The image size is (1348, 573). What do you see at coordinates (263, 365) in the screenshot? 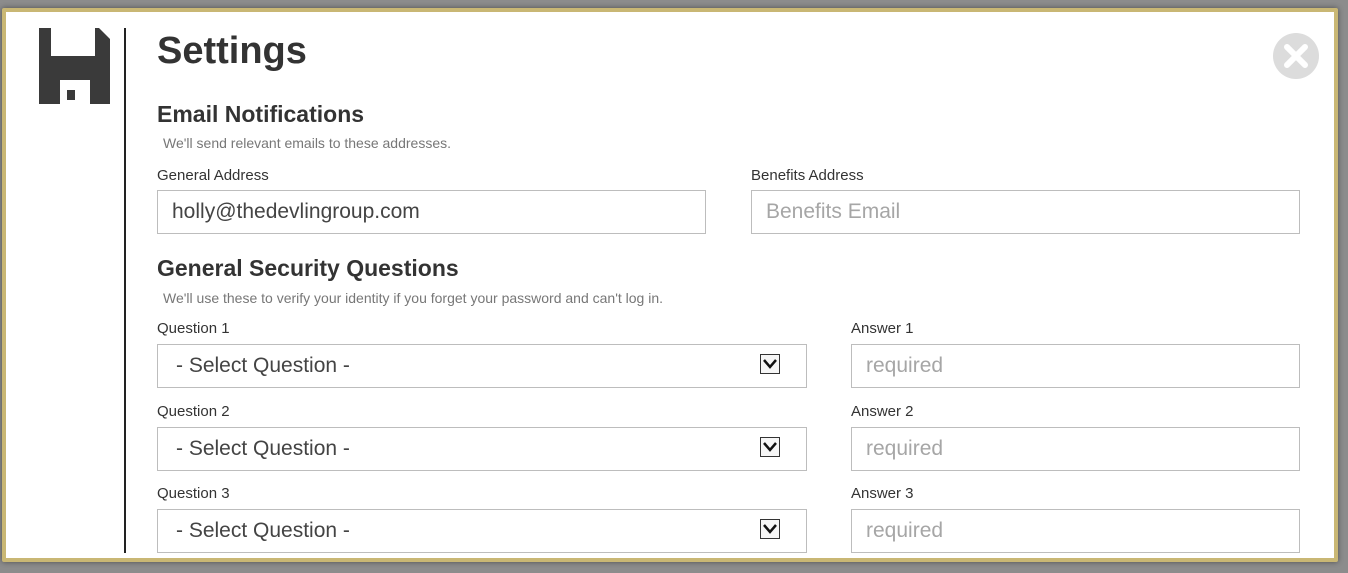
I see `question-1-selected-value: - Select Question -` at bounding box center [263, 365].